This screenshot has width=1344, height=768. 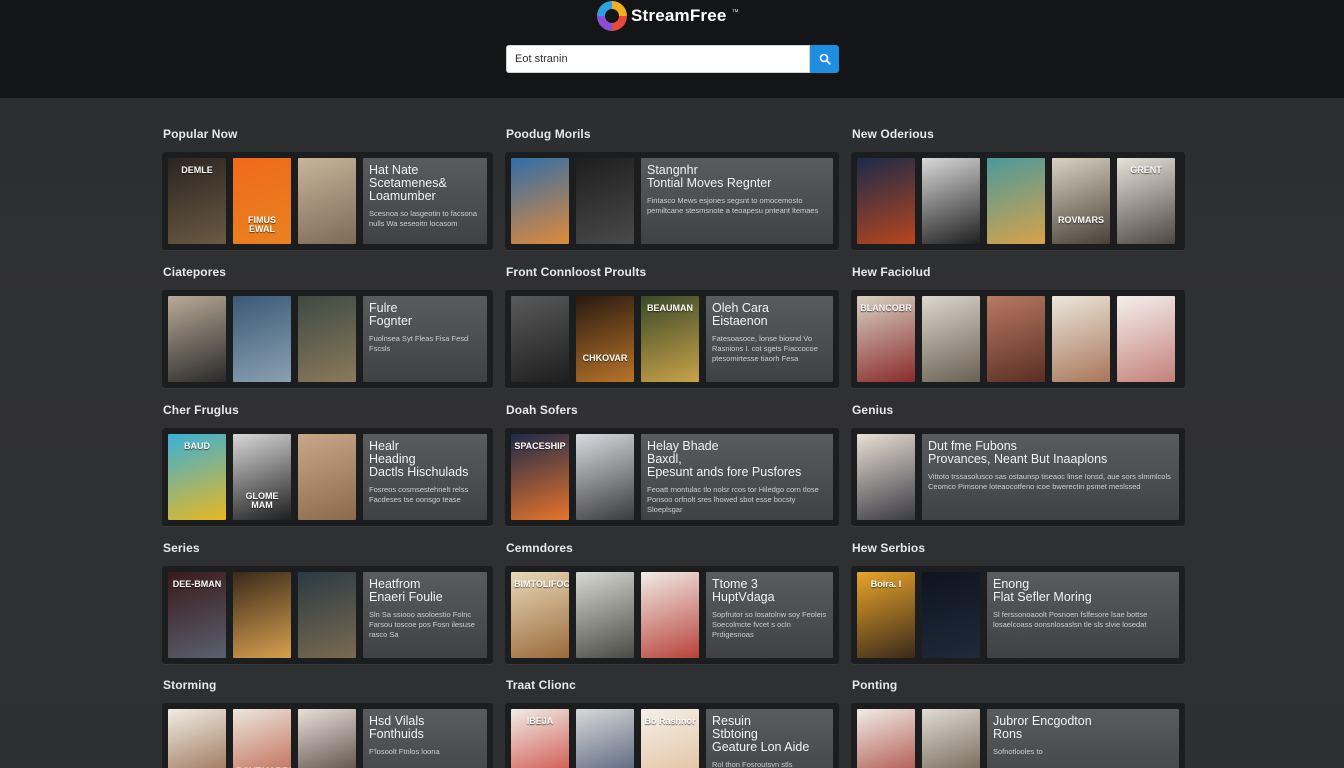 I want to click on featured-title: Stangnhr Tontial Moves Regnter, so click(x=709, y=177).